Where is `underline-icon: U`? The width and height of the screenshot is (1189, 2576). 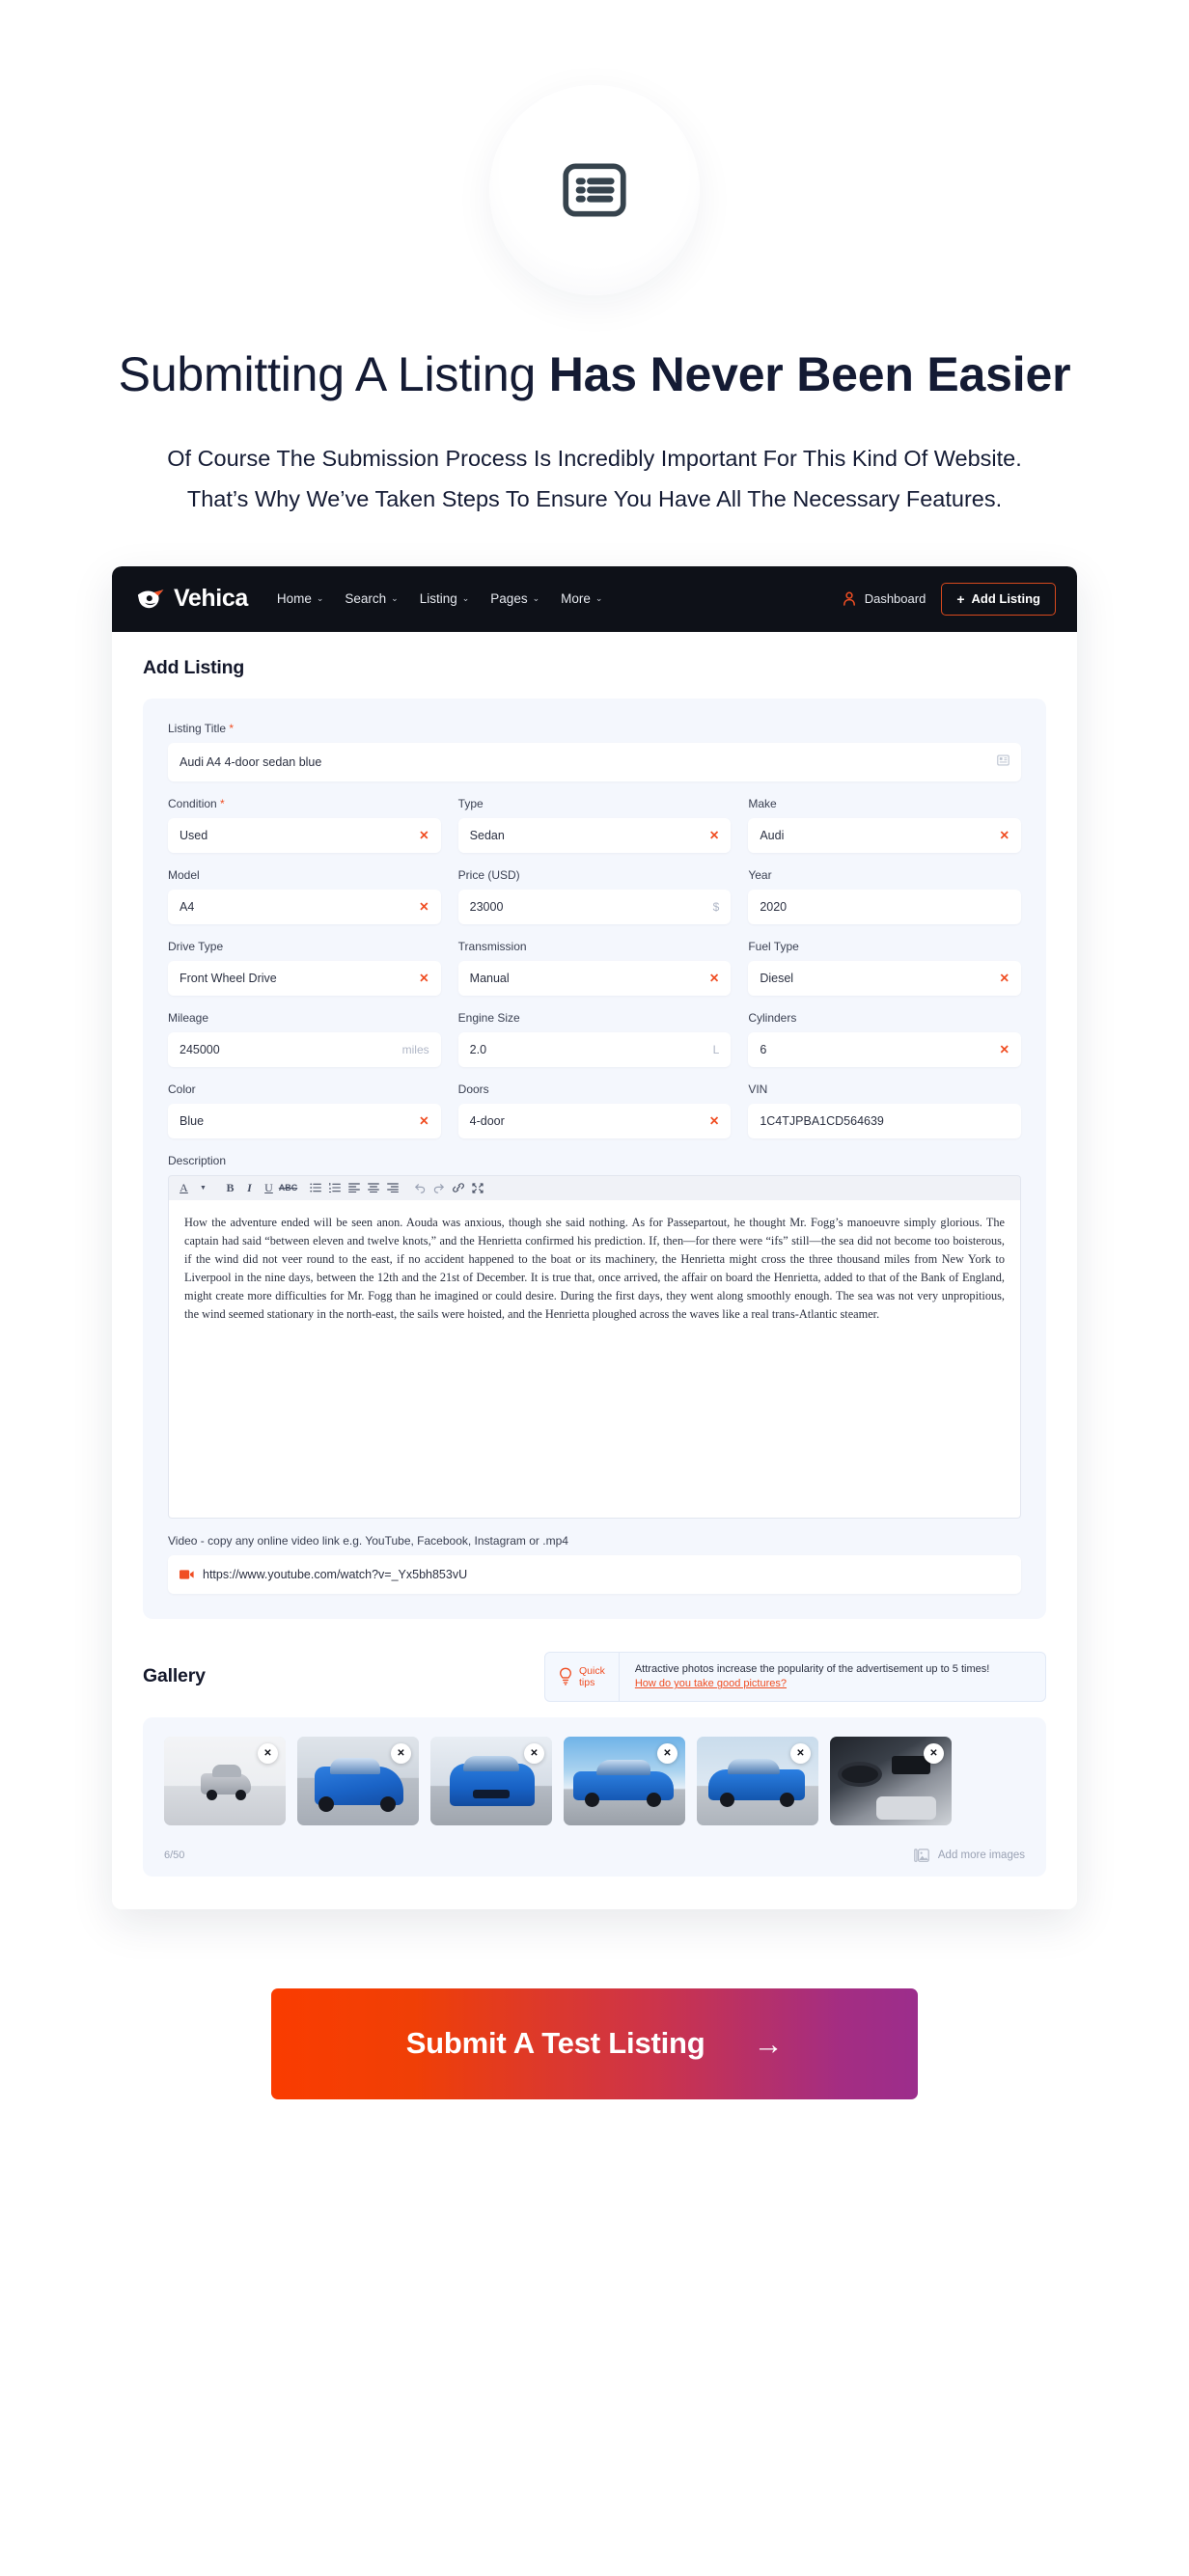 underline-icon: U is located at coordinates (269, 1188).